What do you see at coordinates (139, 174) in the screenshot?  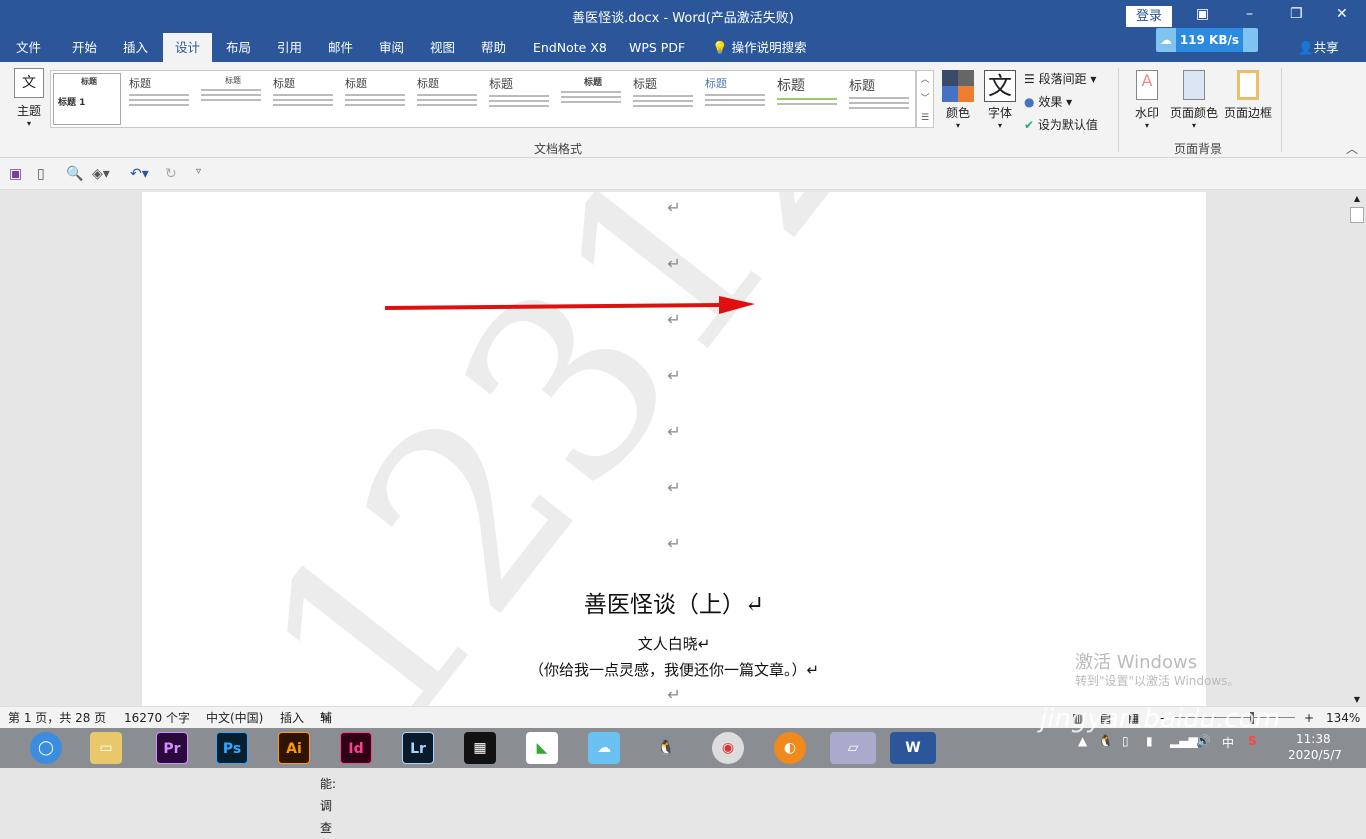 I see `undo-icon: ↶▾` at bounding box center [139, 174].